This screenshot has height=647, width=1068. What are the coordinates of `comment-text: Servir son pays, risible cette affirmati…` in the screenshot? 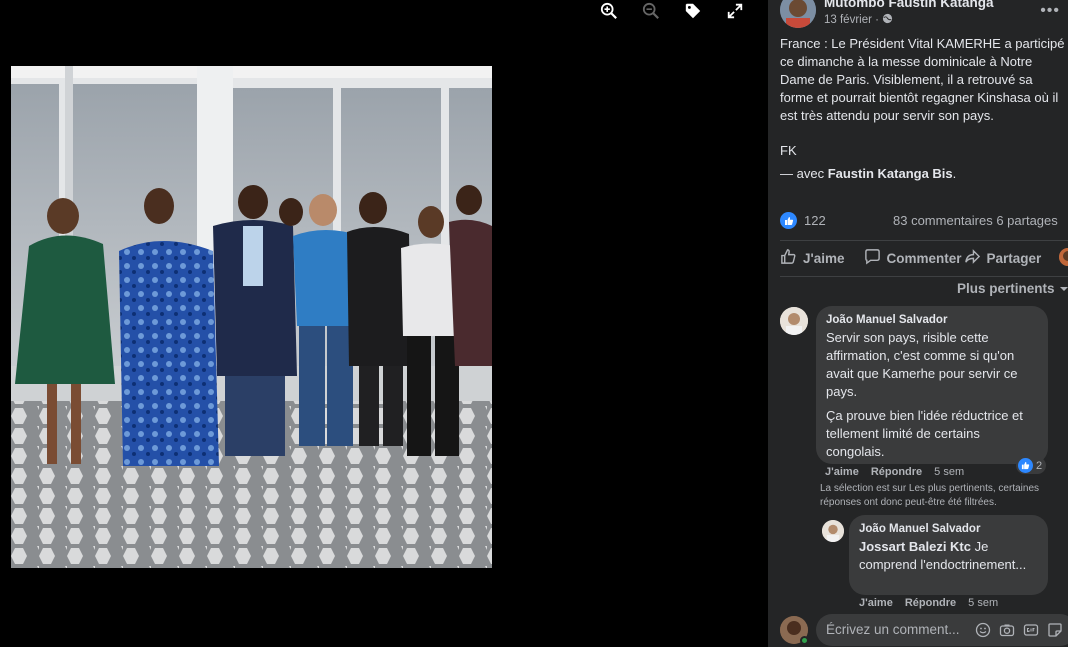 It's located at (922, 364).